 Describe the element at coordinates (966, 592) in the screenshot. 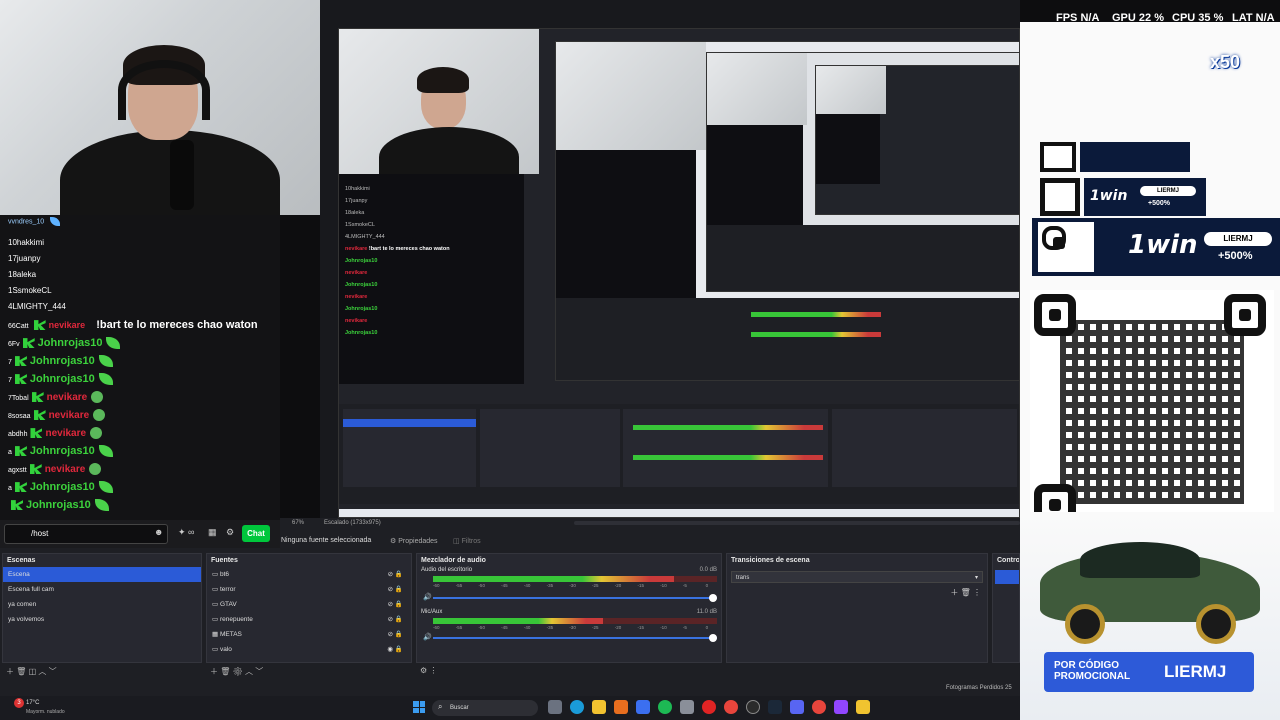

I see `remove-transition-icon: 🗑` at that location.